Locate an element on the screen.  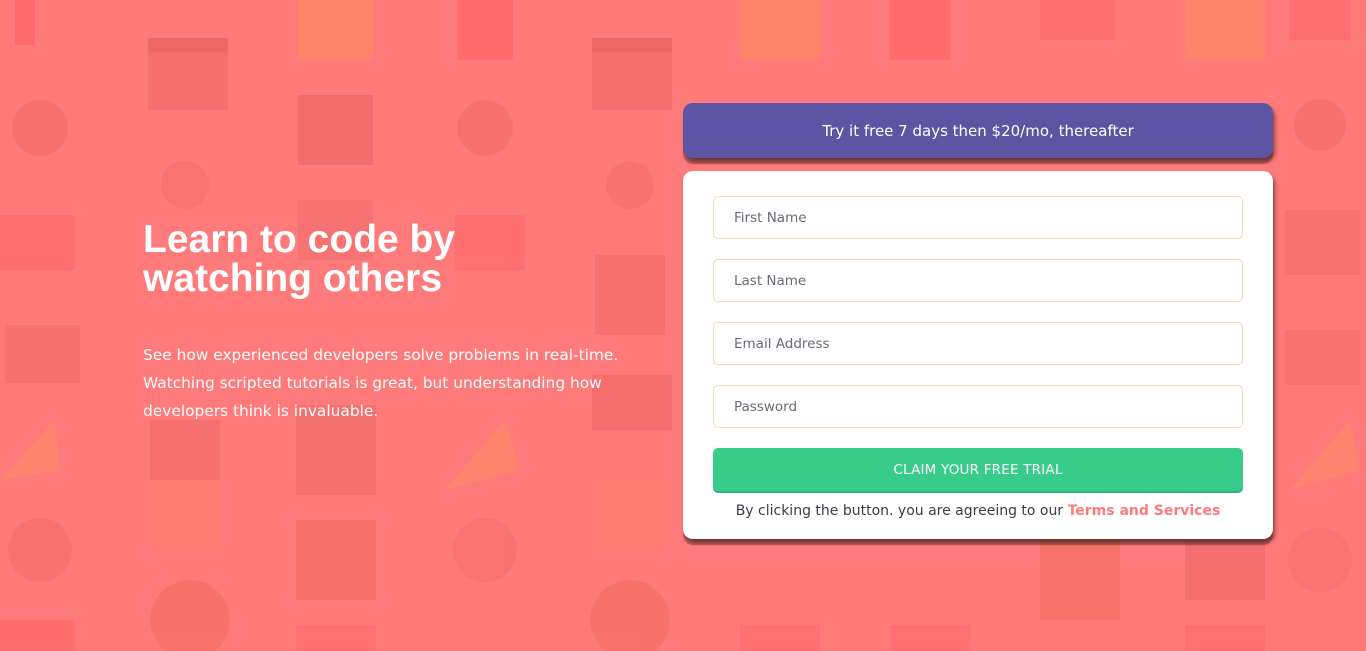
terms-link: Terms and Services is located at coordinates (1144, 511).